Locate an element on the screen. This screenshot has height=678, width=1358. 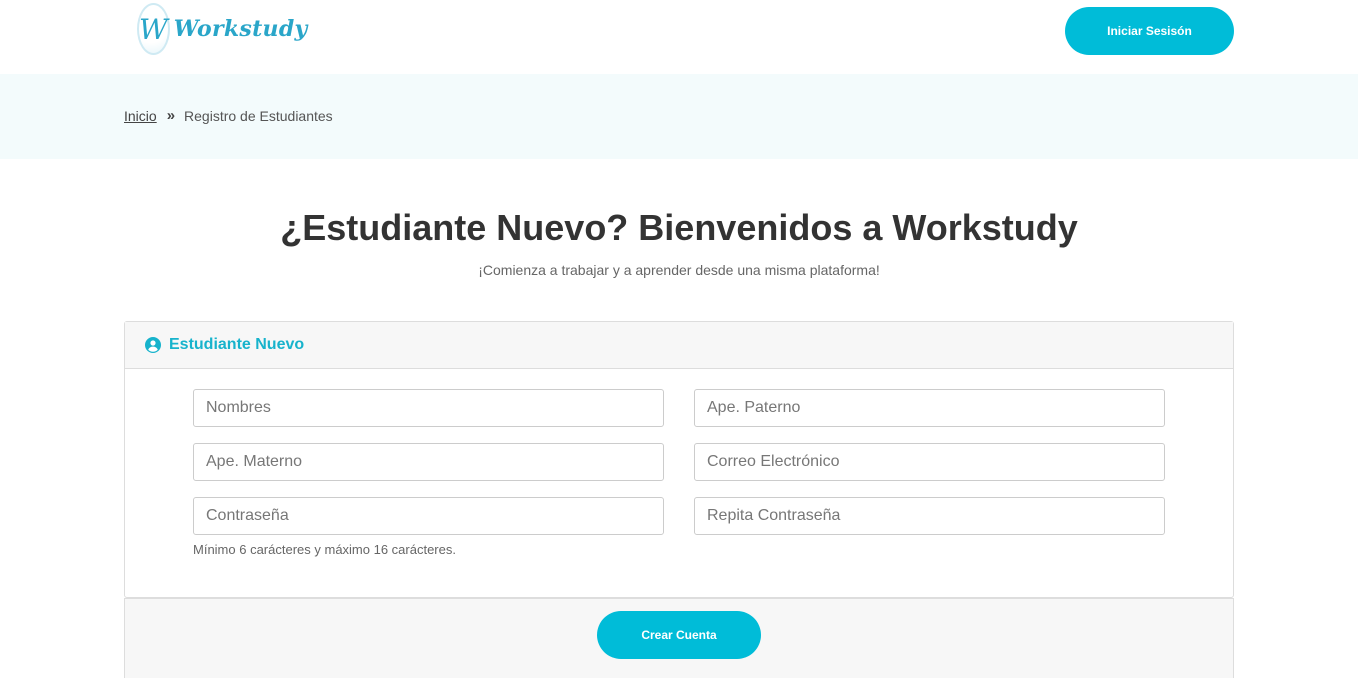
password-input is located at coordinates (428, 516).